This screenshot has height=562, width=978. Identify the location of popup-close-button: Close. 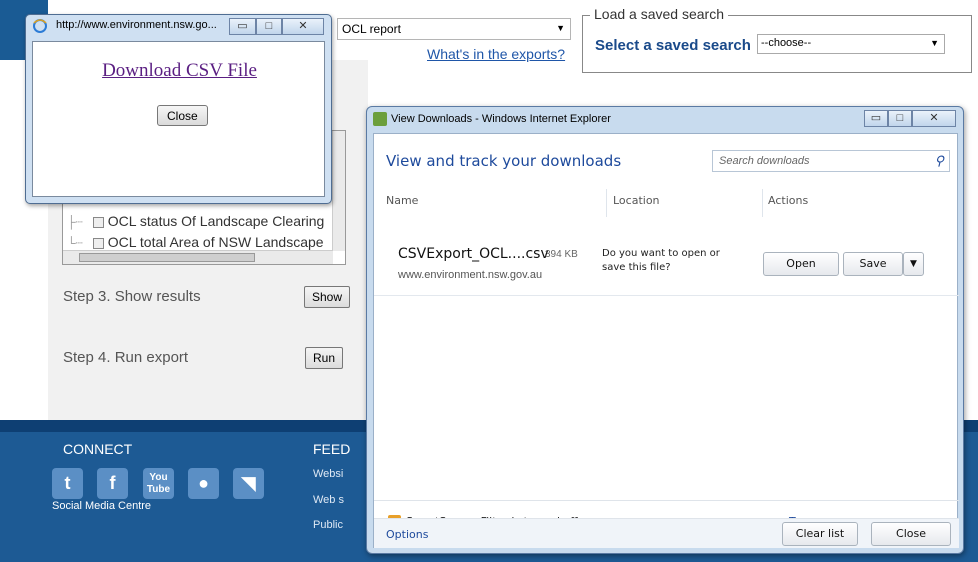
(182, 115).